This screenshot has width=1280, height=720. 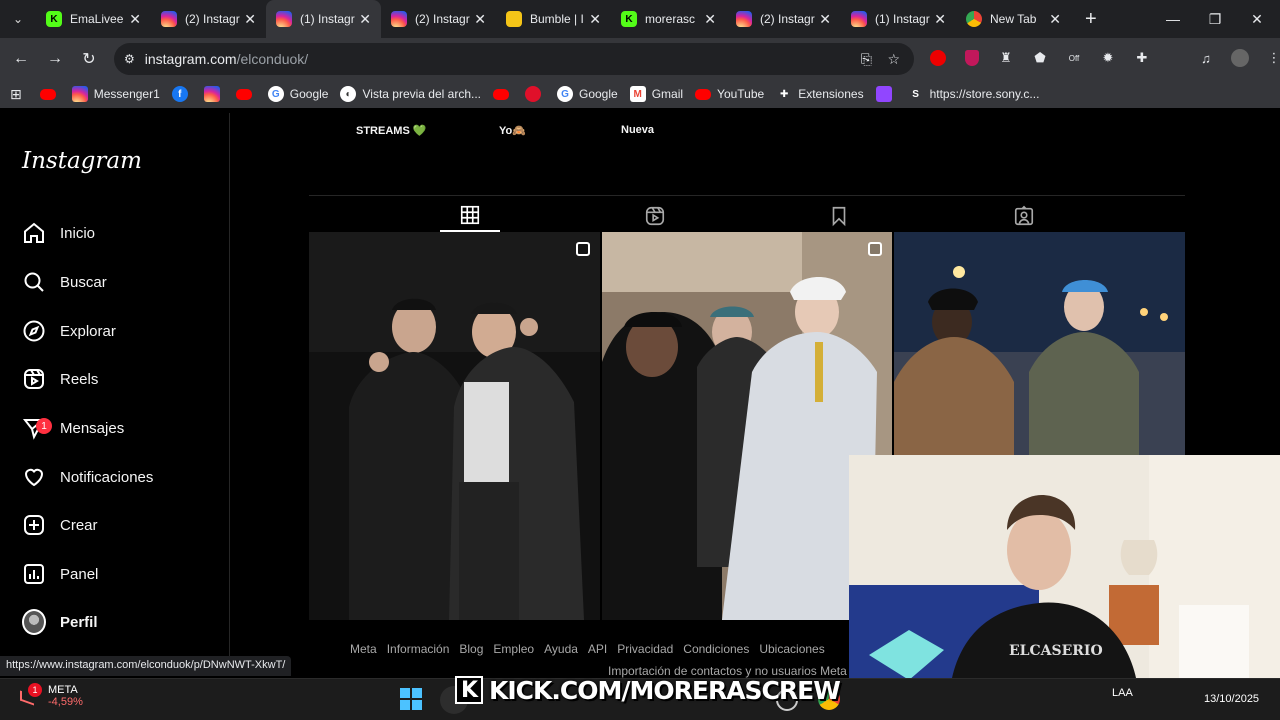 I want to click on off-extension-icon: Off, so click(x=1074, y=58).